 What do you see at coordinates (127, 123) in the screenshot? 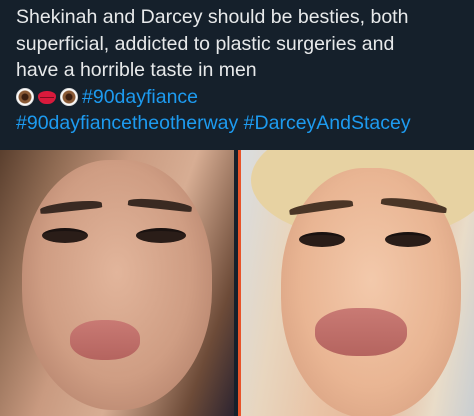
I see `hashtag-90dayfiancetheotherway: #90dayfiancetheotherway` at bounding box center [127, 123].